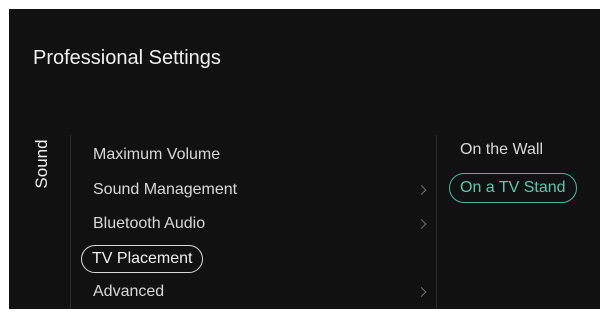  What do you see at coordinates (256, 155) in the screenshot?
I see `menu-item-maximum-volume: Maximum Volume` at bounding box center [256, 155].